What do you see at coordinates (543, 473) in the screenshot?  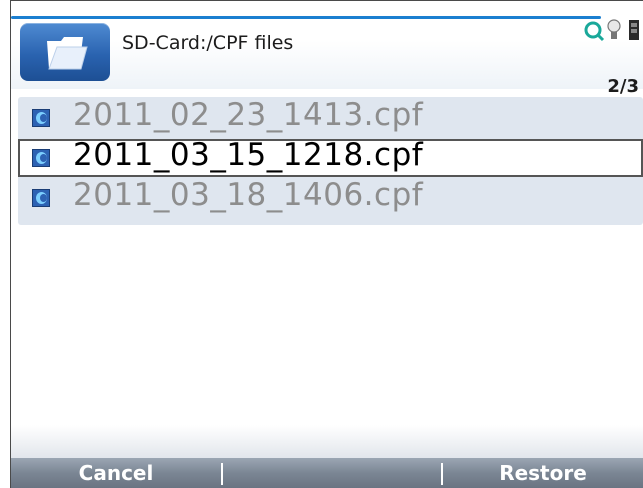 I see `restore-softkey: Restore` at bounding box center [543, 473].